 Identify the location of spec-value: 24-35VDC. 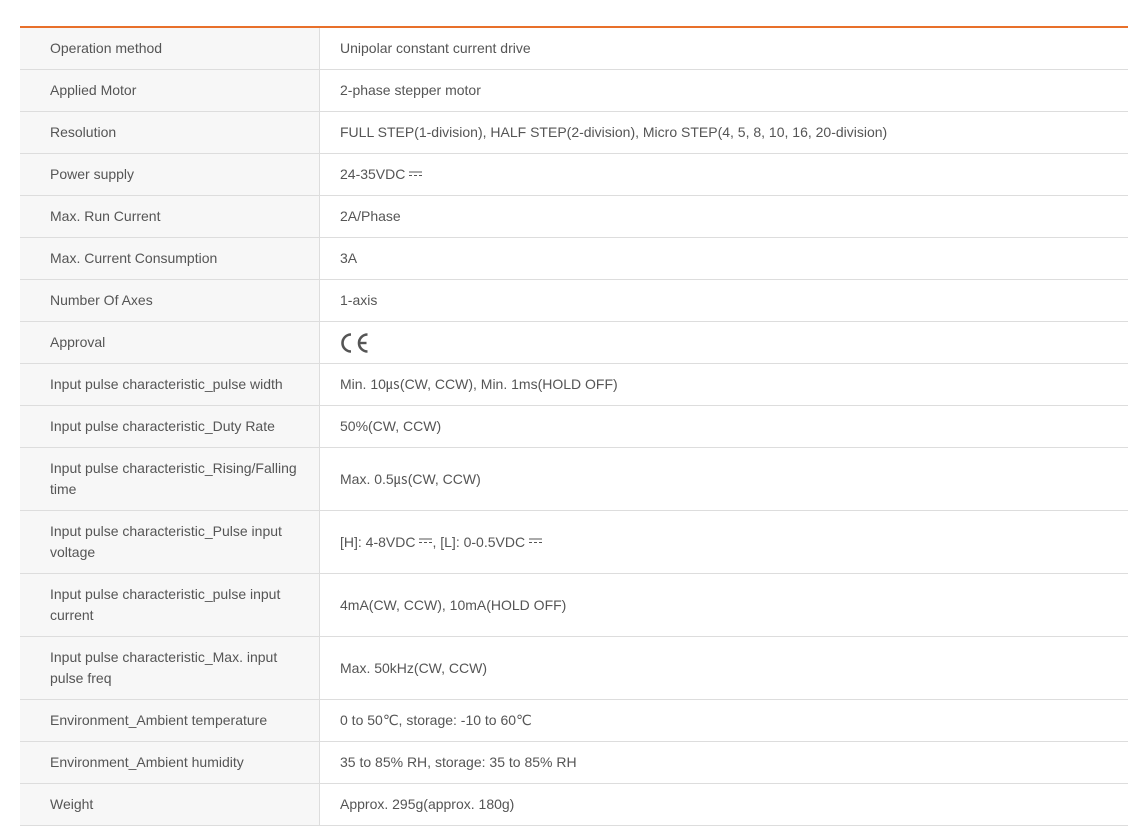
(724, 174).